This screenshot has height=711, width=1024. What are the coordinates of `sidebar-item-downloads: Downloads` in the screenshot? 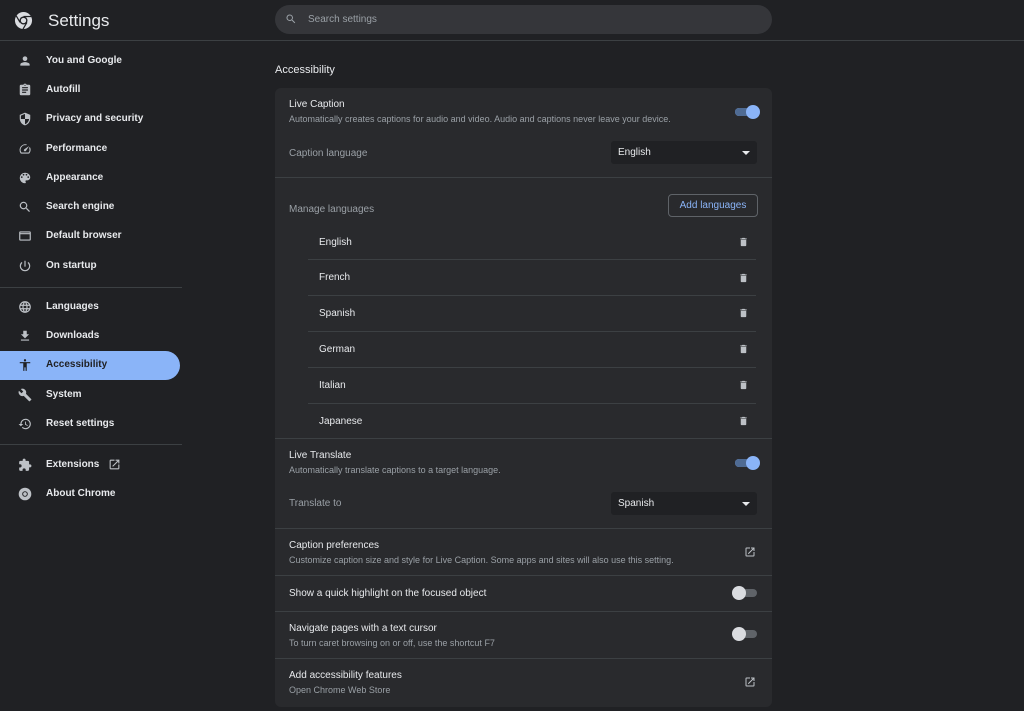 It's located at (90, 336).